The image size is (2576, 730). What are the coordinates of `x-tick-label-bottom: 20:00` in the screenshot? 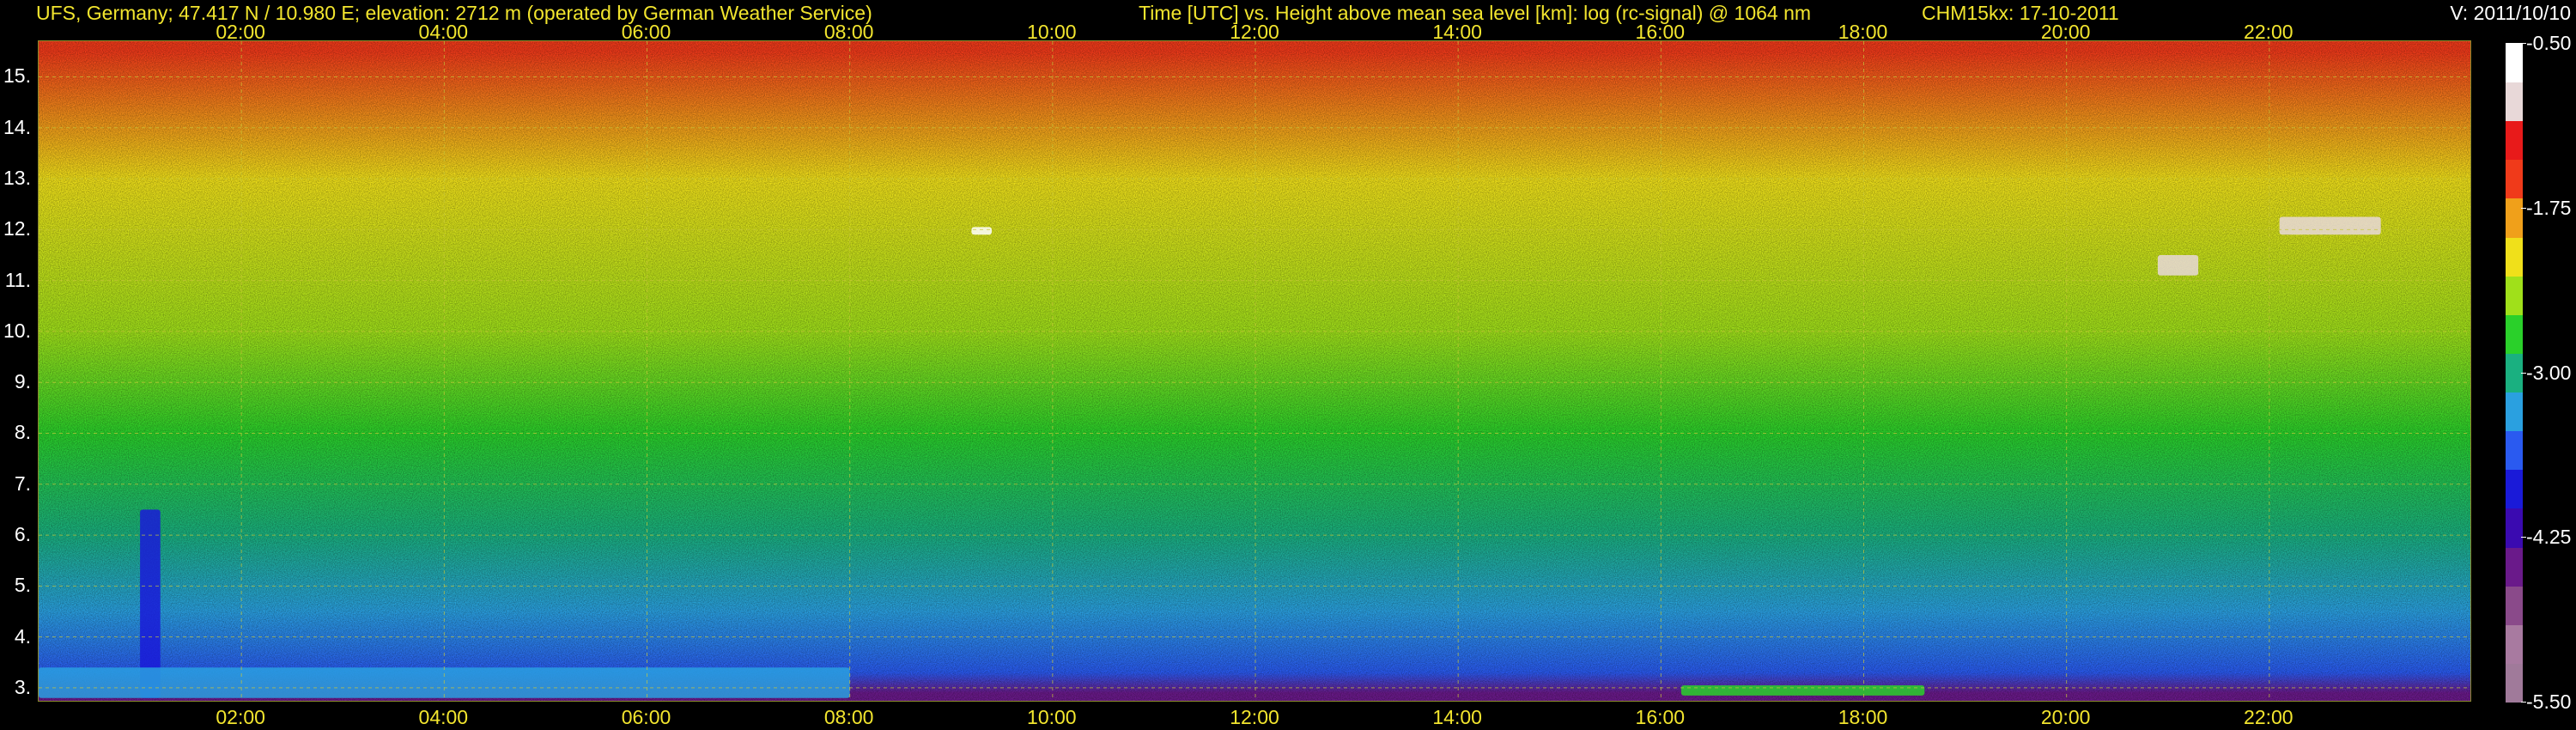 It's located at (2065, 717).